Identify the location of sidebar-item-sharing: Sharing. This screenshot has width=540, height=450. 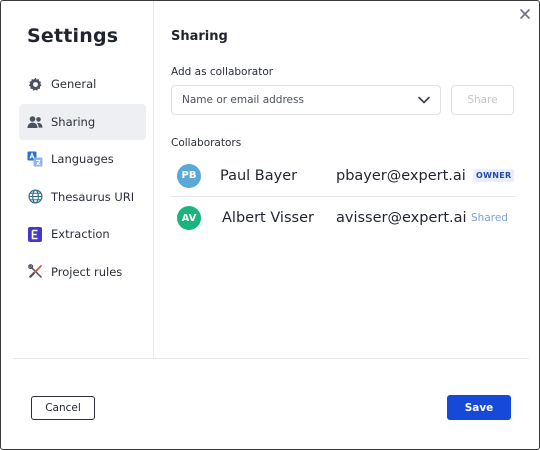
(82, 121).